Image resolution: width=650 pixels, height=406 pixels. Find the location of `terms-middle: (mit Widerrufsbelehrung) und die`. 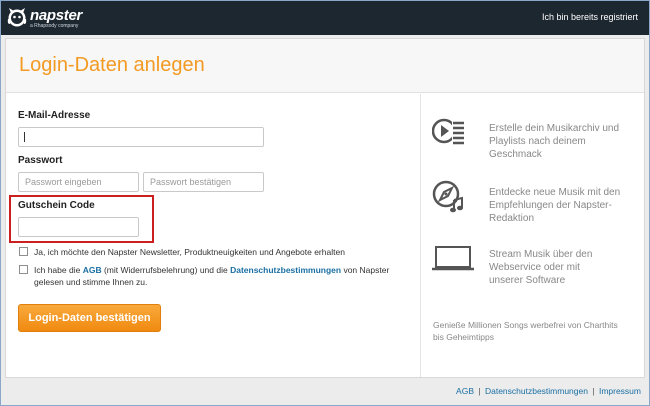

terms-middle: (mit Widerrufsbelehrung) und die is located at coordinates (166, 270).